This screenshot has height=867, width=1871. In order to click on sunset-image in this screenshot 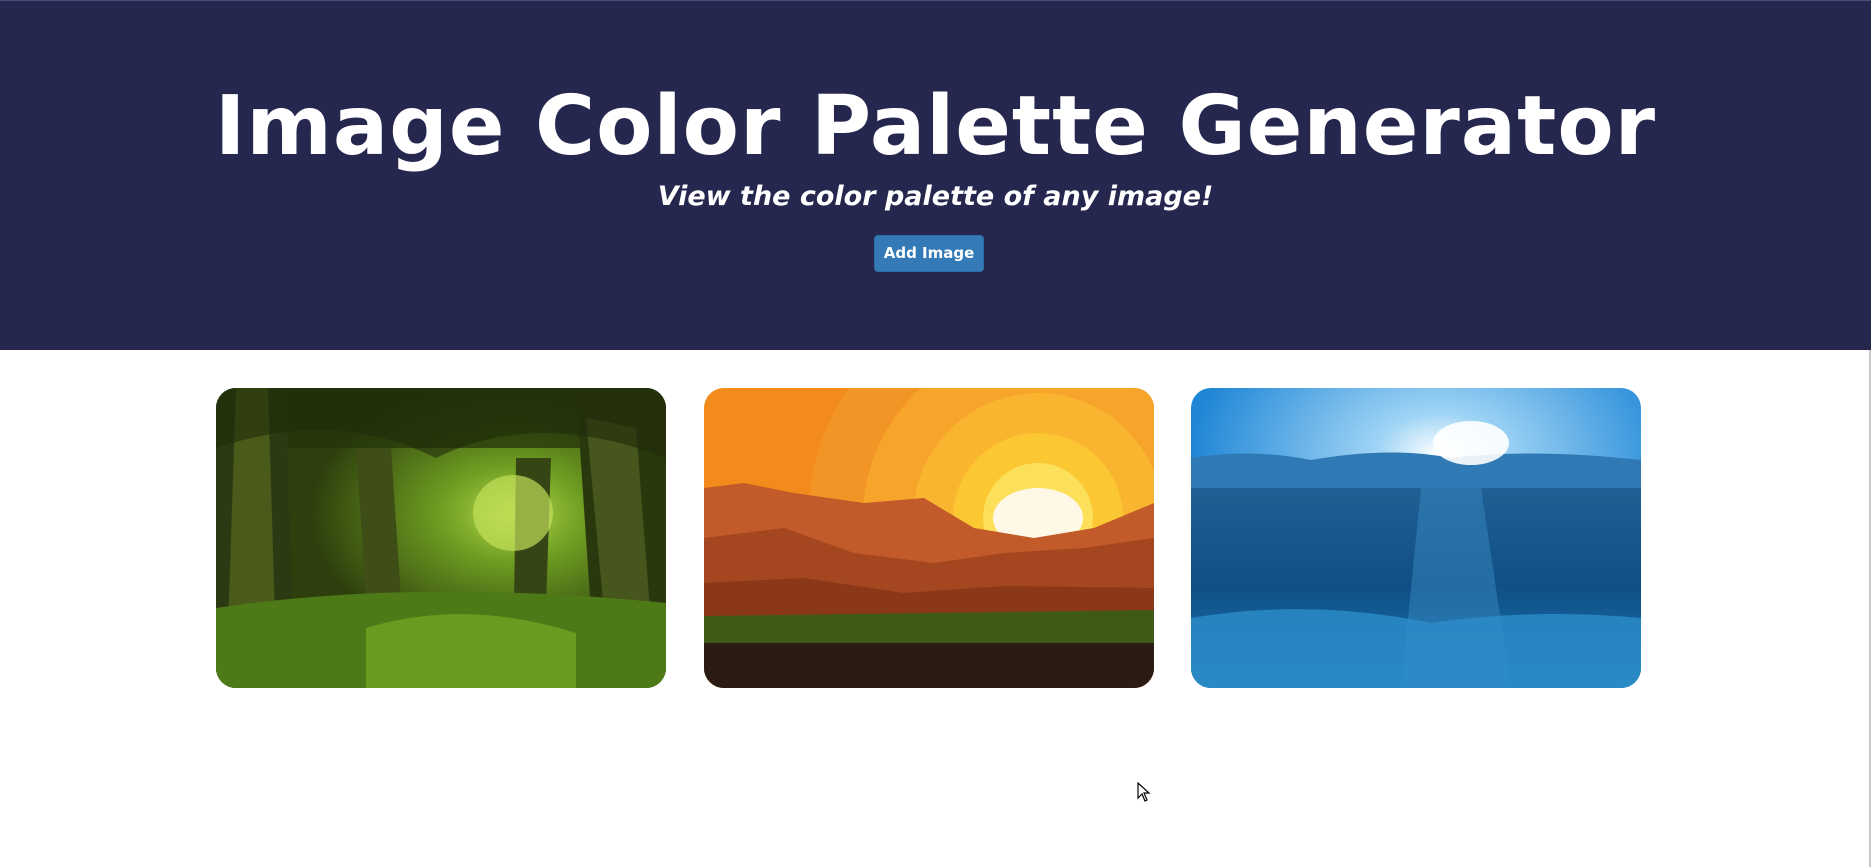, I will do `click(929, 538)`.